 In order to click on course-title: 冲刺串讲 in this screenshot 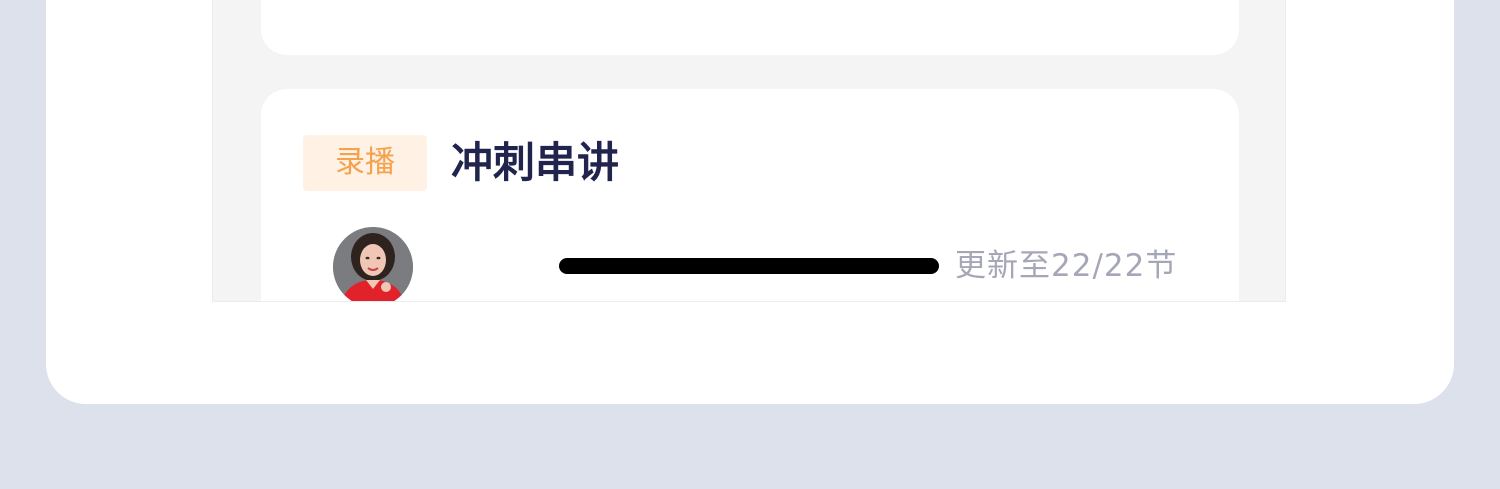, I will do `click(535, 162)`.